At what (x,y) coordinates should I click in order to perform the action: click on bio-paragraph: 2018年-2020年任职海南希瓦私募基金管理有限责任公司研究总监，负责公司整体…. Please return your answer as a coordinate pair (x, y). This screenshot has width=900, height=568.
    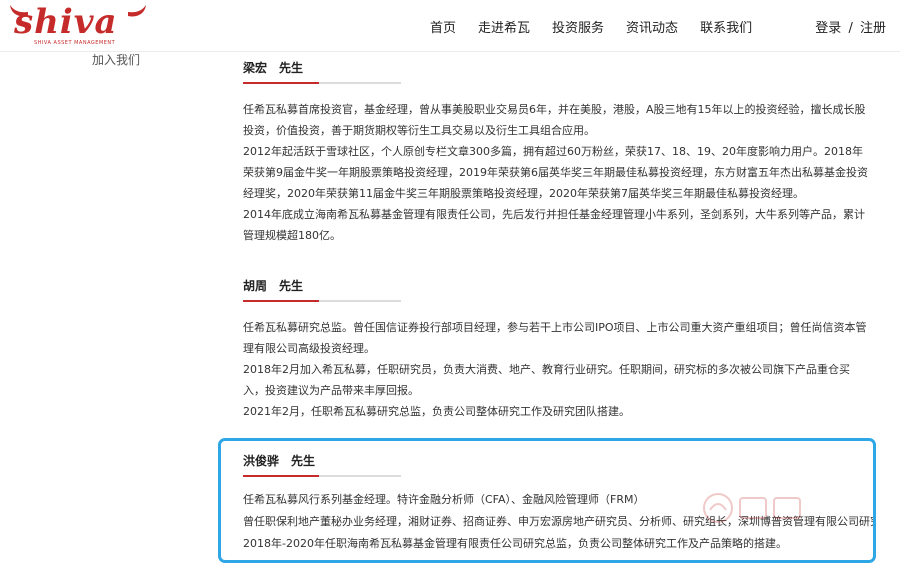
    Looking at the image, I should click on (515, 543).